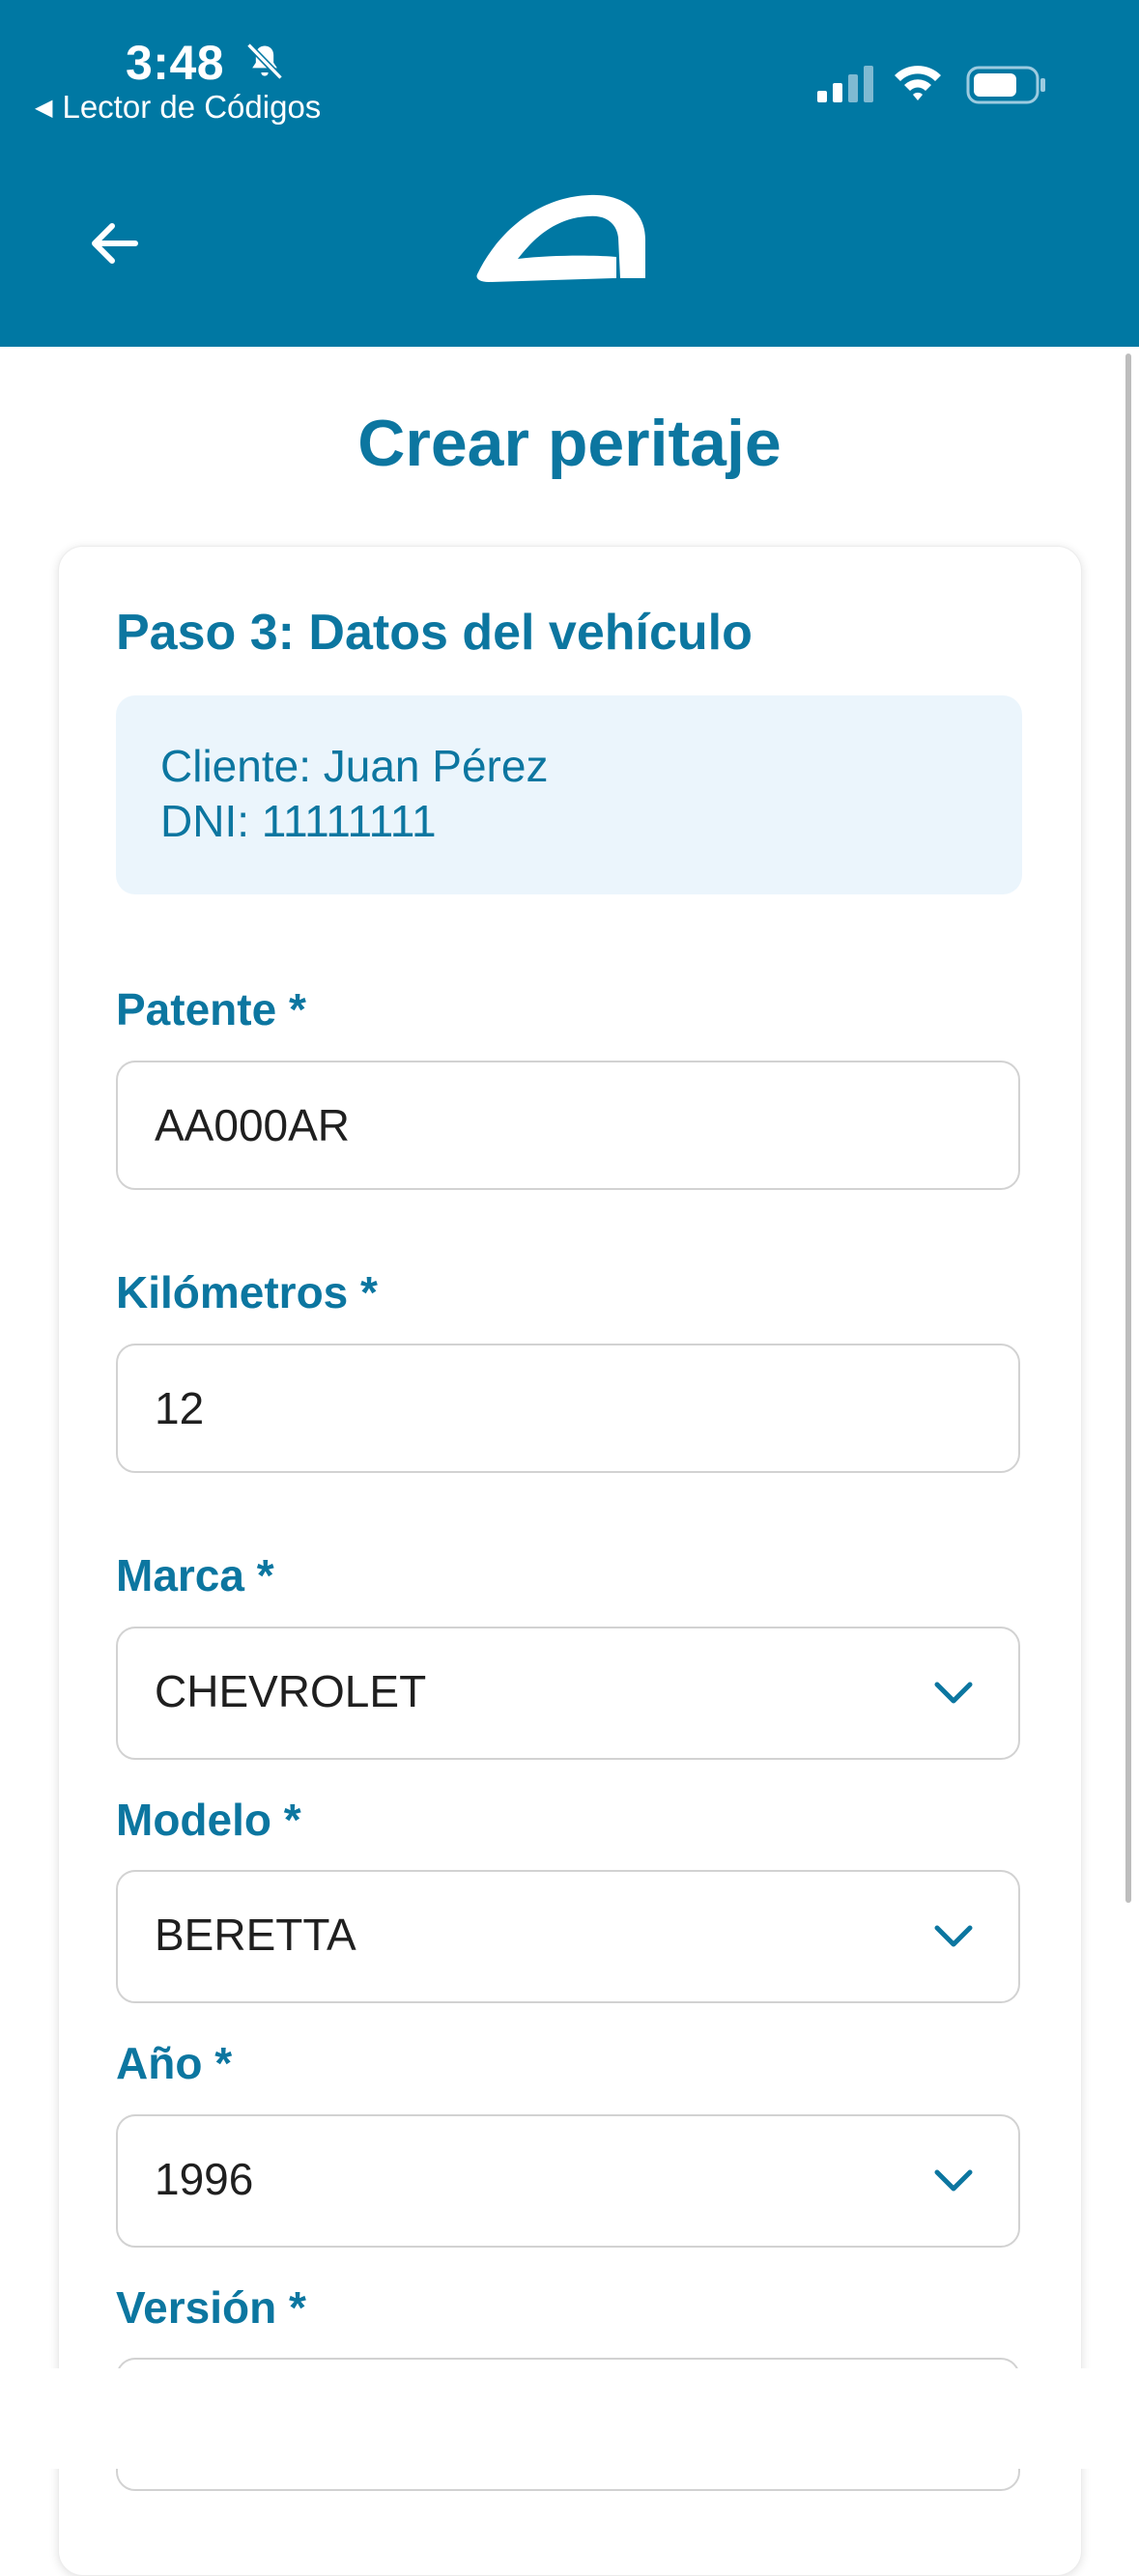 The height and width of the screenshot is (2576, 1139). What do you see at coordinates (568, 1408) in the screenshot?
I see `kilometros-input: 12` at bounding box center [568, 1408].